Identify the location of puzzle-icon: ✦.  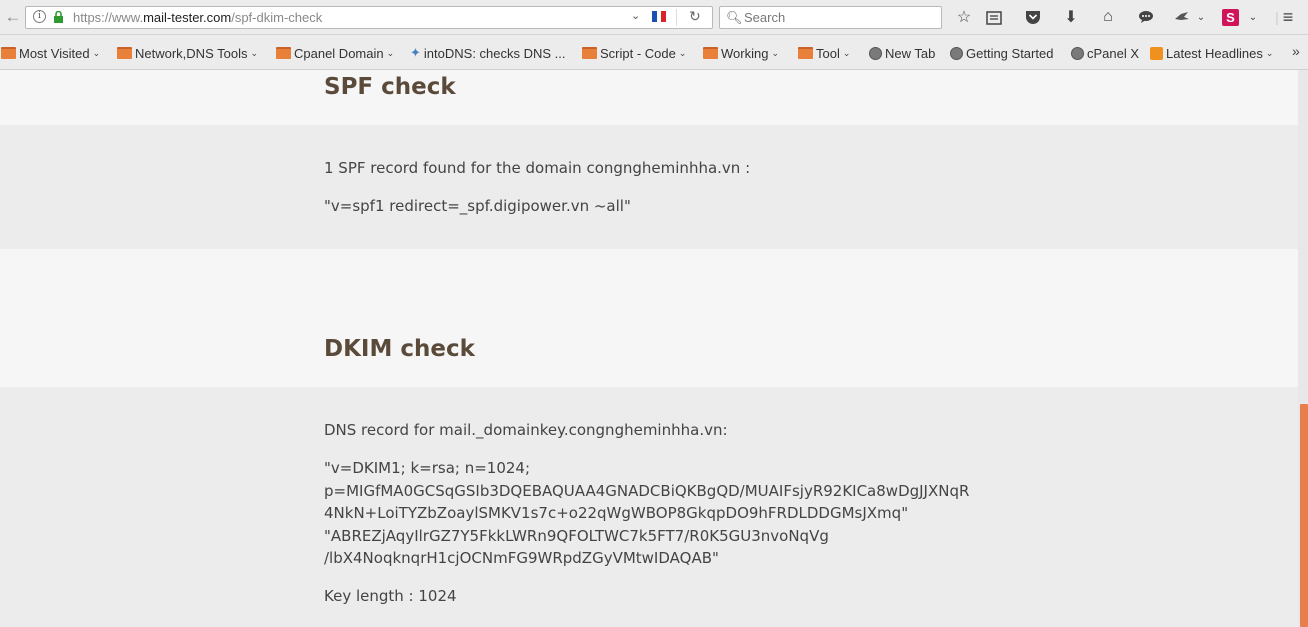
(415, 52).